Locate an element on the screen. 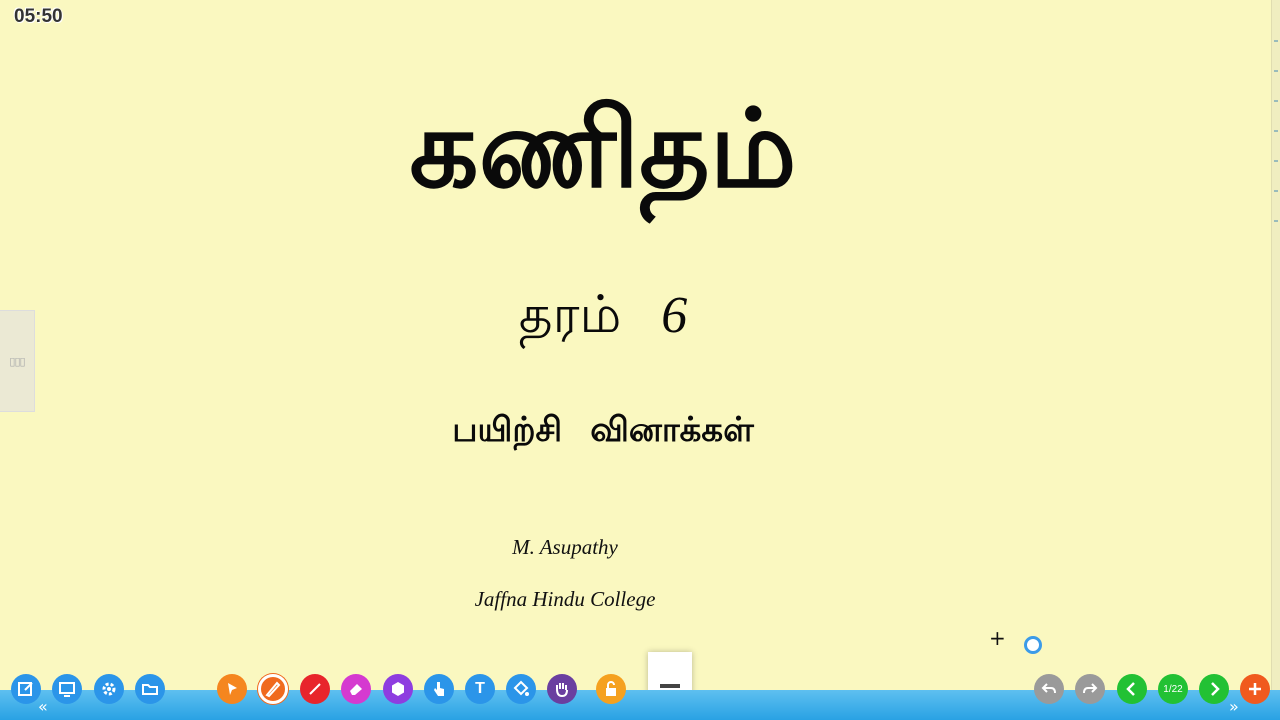 This screenshot has width=1280, height=720. eraser-tool-button is located at coordinates (356, 689).